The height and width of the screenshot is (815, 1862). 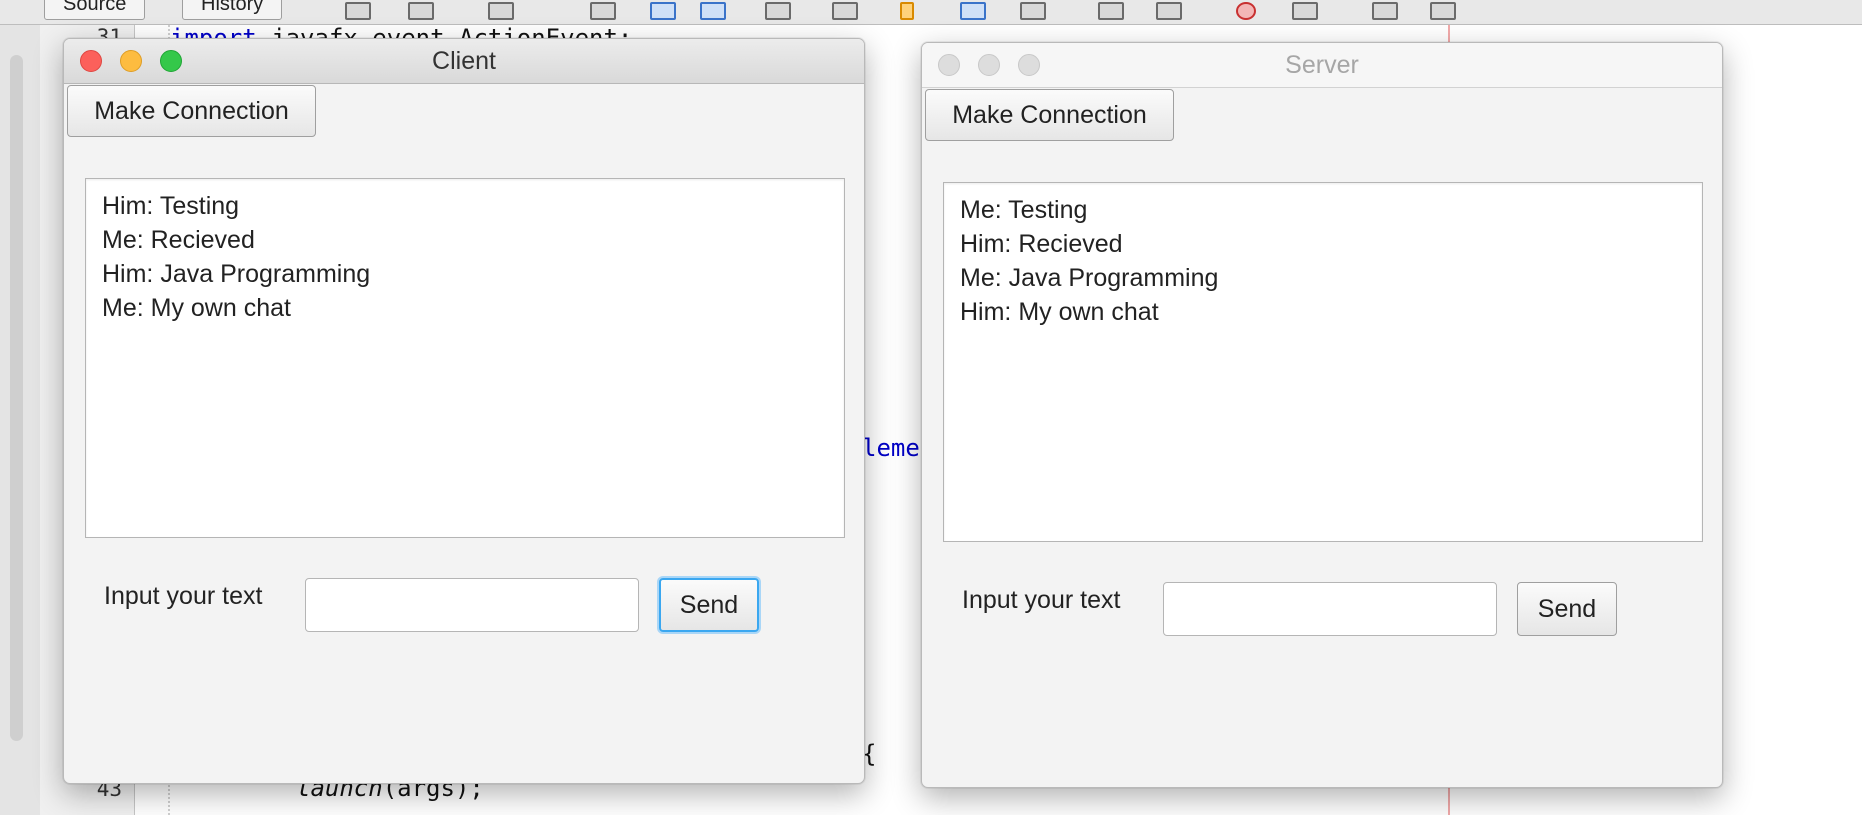 I want to click on chat-message: Me: Java Programming, so click(x=1089, y=278).